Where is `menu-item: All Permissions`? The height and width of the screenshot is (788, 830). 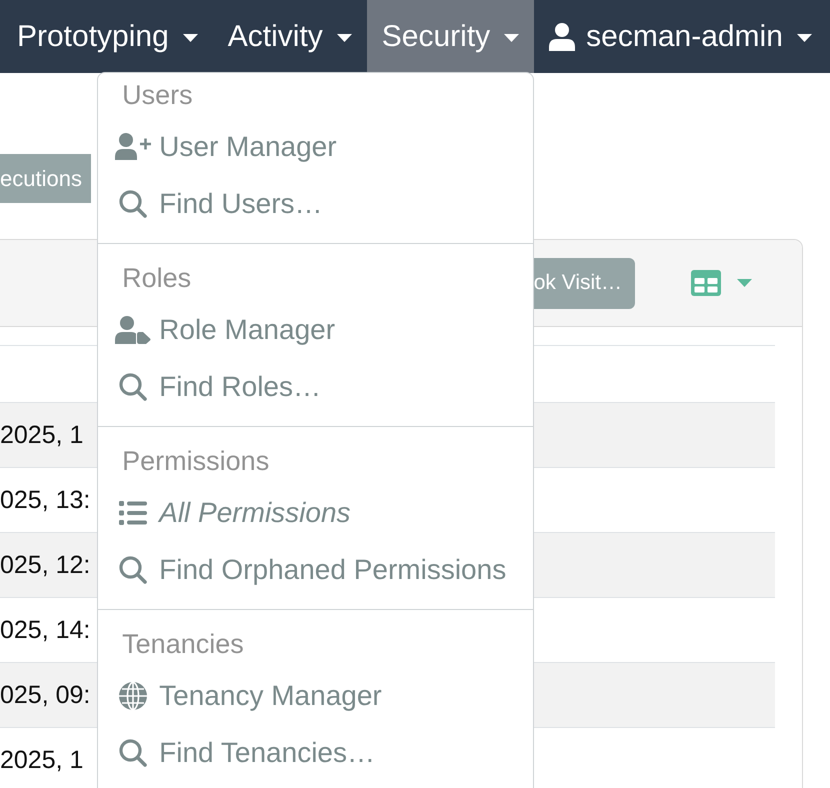 menu-item: All Permissions is located at coordinates (316, 512).